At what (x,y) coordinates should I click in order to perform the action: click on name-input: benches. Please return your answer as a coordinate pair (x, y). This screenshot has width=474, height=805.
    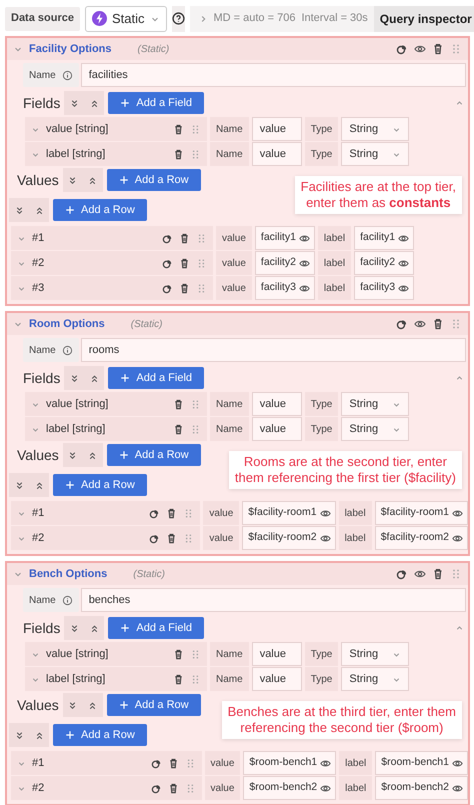
    Looking at the image, I should click on (273, 600).